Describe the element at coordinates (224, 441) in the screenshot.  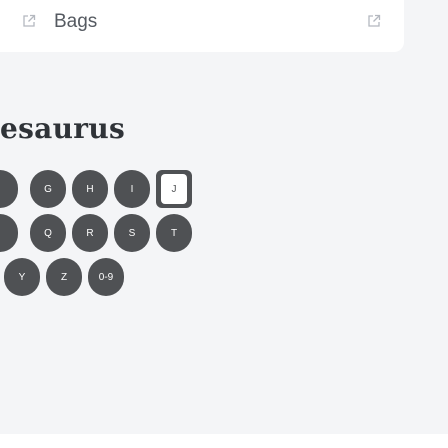
I see `bottom-edge` at that location.